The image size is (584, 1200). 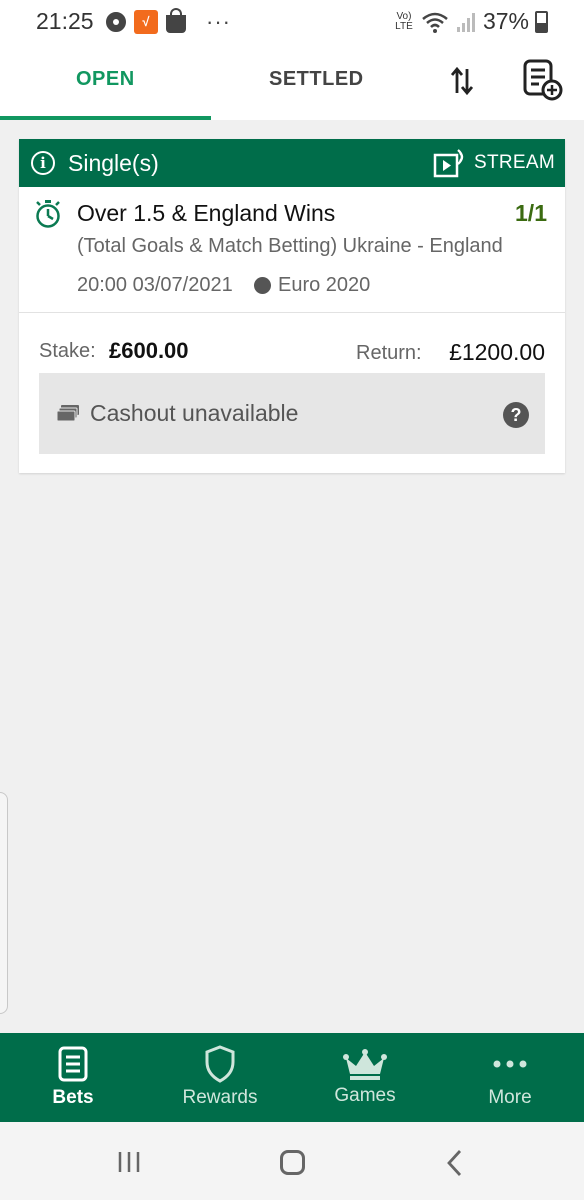 What do you see at coordinates (67, 413) in the screenshot?
I see `cashout-money-icon` at bounding box center [67, 413].